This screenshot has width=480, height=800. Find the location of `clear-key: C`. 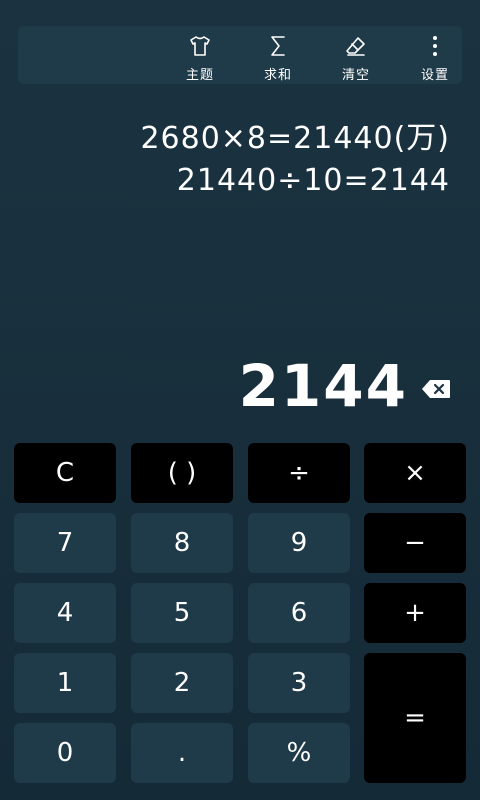

clear-key: C is located at coordinates (65, 473).